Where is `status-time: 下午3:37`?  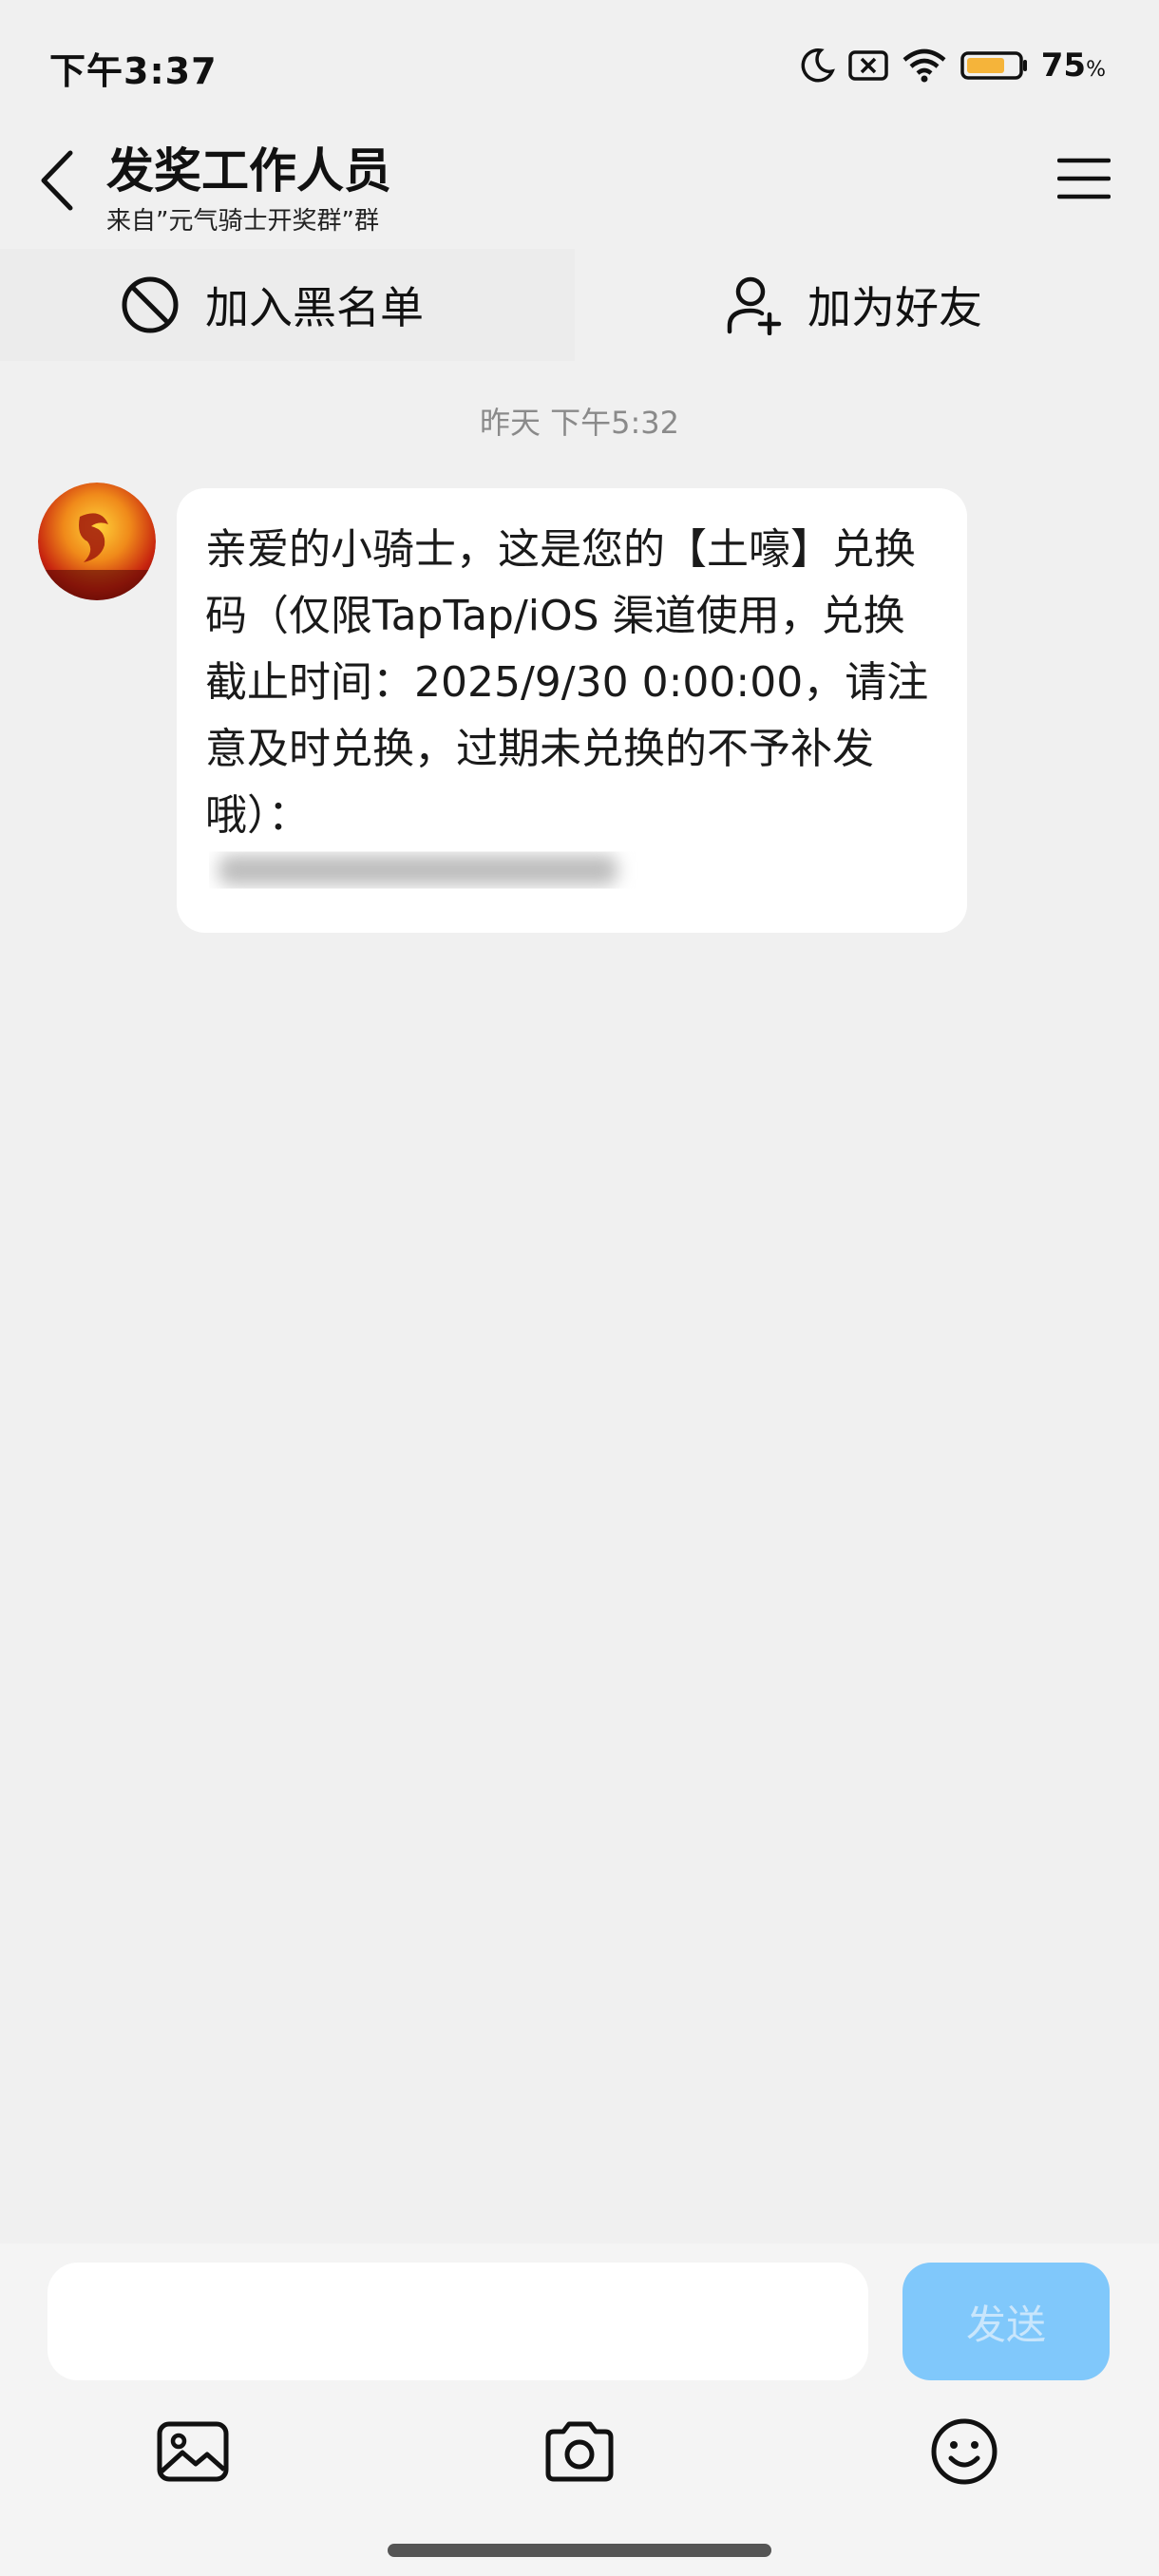
status-time: 下午3:37 is located at coordinates (133, 71).